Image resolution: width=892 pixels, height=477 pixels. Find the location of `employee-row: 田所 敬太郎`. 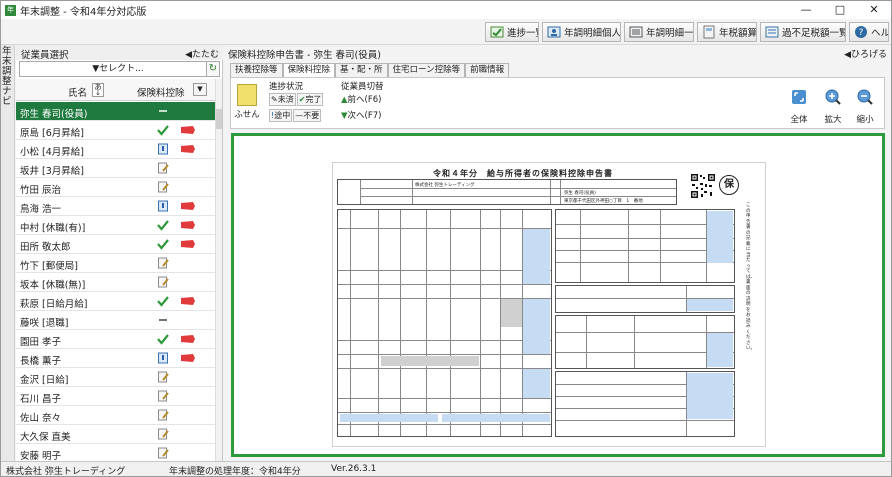

employee-row: 田所 敬太郎 is located at coordinates (116, 244).